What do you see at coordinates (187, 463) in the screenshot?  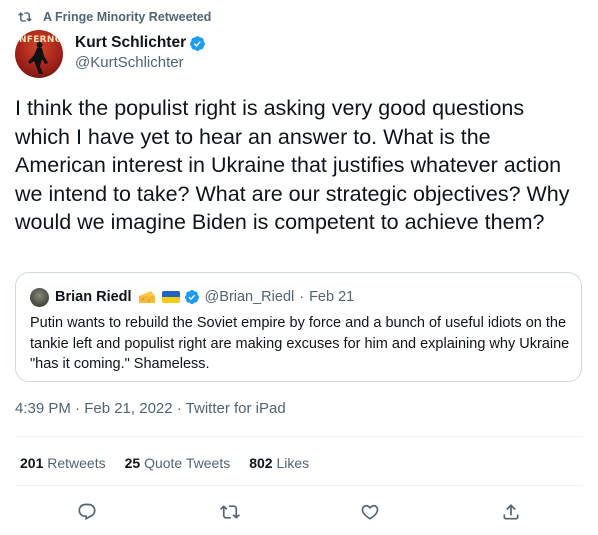 I see `quote-tweets-label: Quote Tweets` at bounding box center [187, 463].